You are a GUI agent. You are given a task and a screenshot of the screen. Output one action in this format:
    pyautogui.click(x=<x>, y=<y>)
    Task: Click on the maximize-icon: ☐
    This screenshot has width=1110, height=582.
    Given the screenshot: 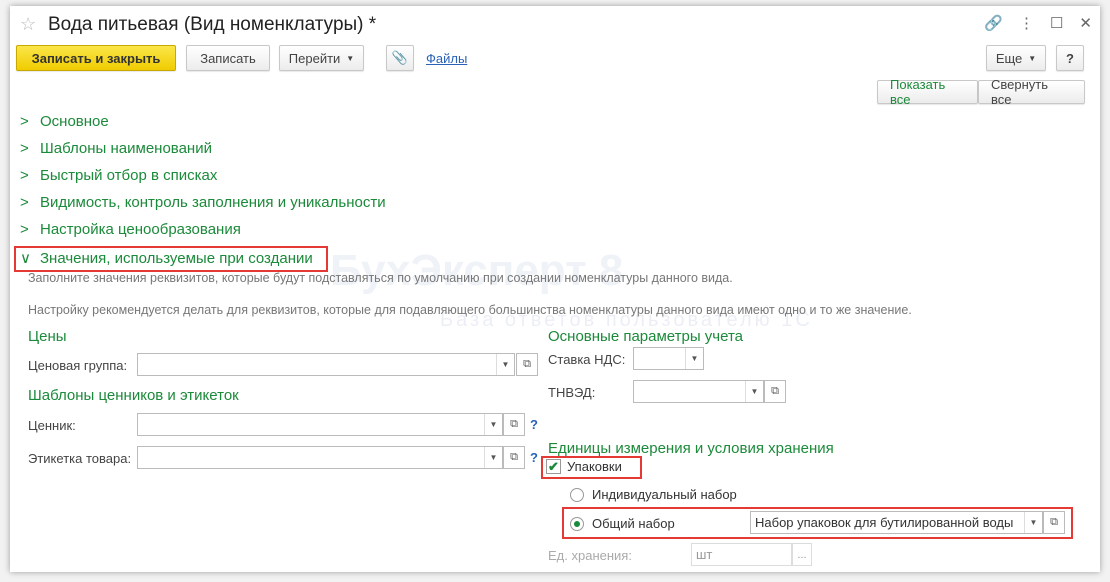 What is the action you would take?
    pyautogui.click(x=1056, y=23)
    